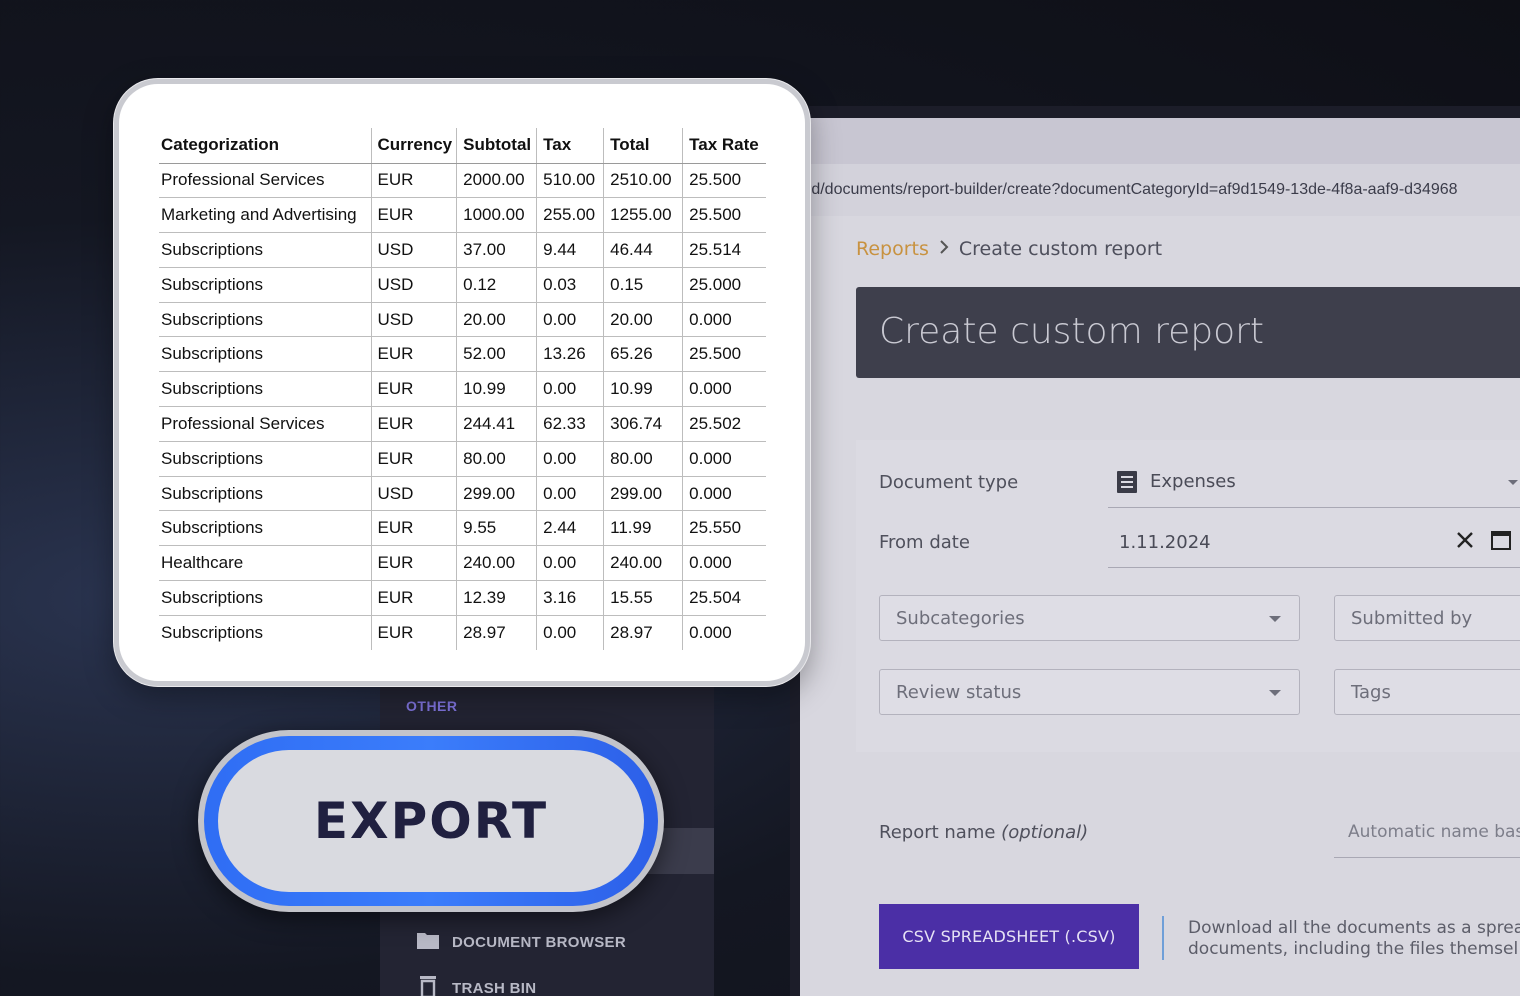 The width and height of the screenshot is (1520, 996). I want to click on cell-tax: 62.33, so click(570, 424).